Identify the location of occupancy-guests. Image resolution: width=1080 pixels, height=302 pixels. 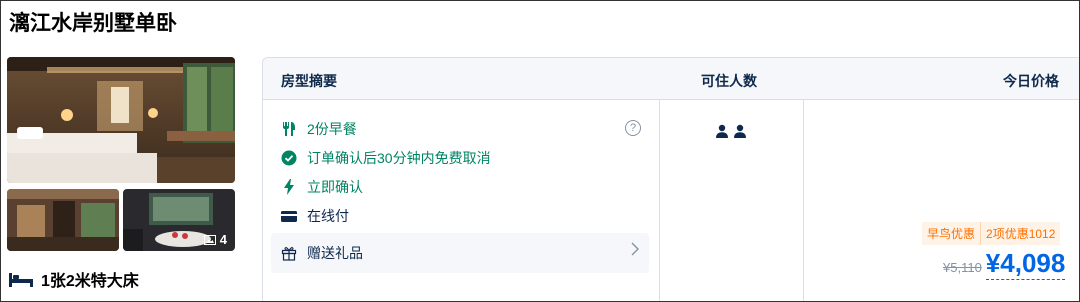
(731, 131).